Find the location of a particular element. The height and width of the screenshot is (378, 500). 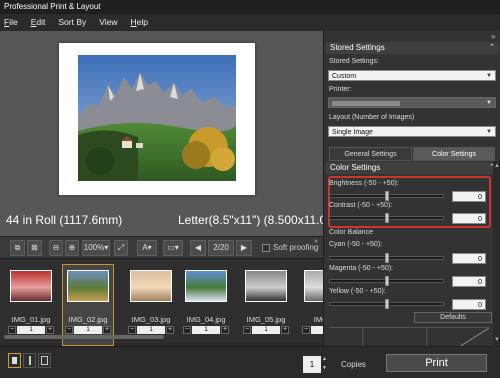

brightness-slider-knob is located at coordinates (387, 196).